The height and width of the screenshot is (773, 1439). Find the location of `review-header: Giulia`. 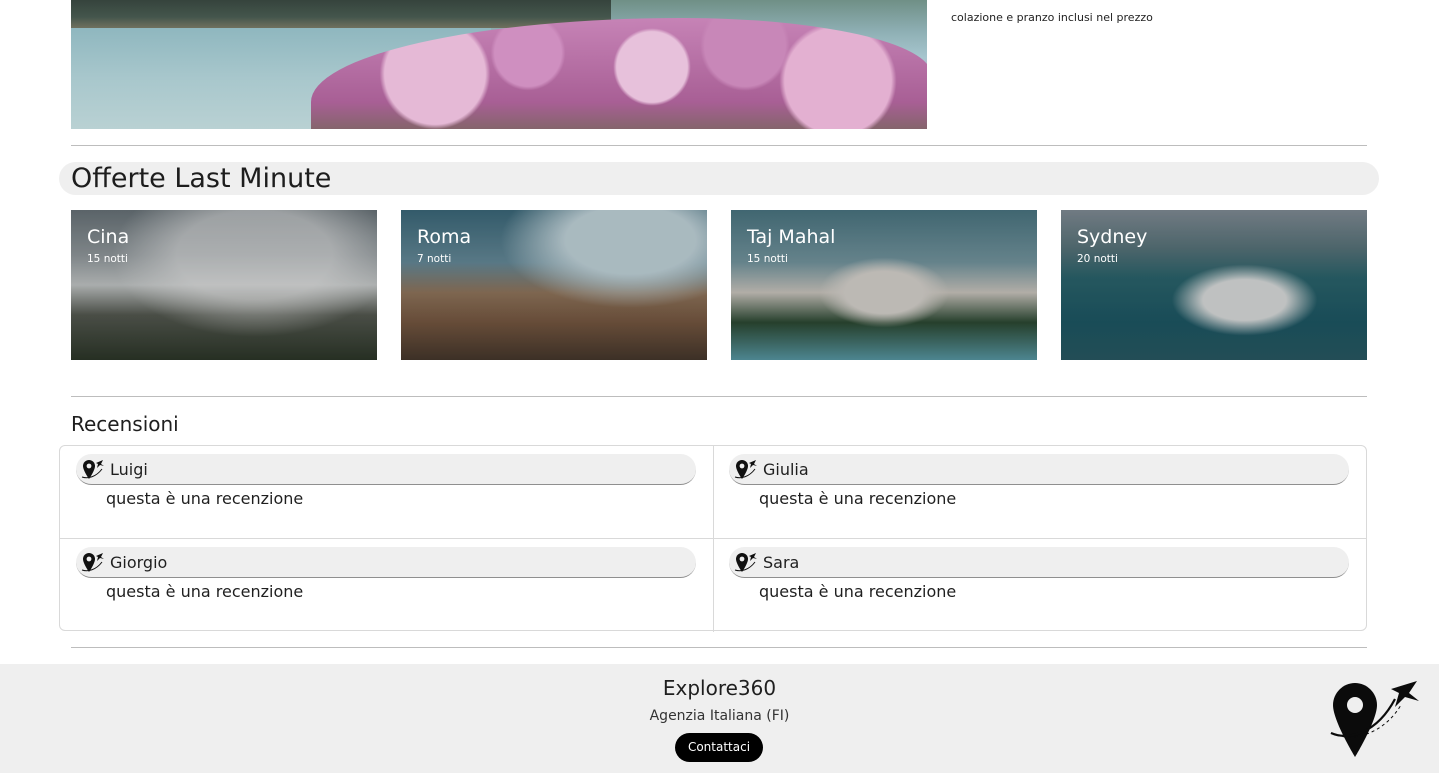

review-header: Giulia is located at coordinates (1039, 469).